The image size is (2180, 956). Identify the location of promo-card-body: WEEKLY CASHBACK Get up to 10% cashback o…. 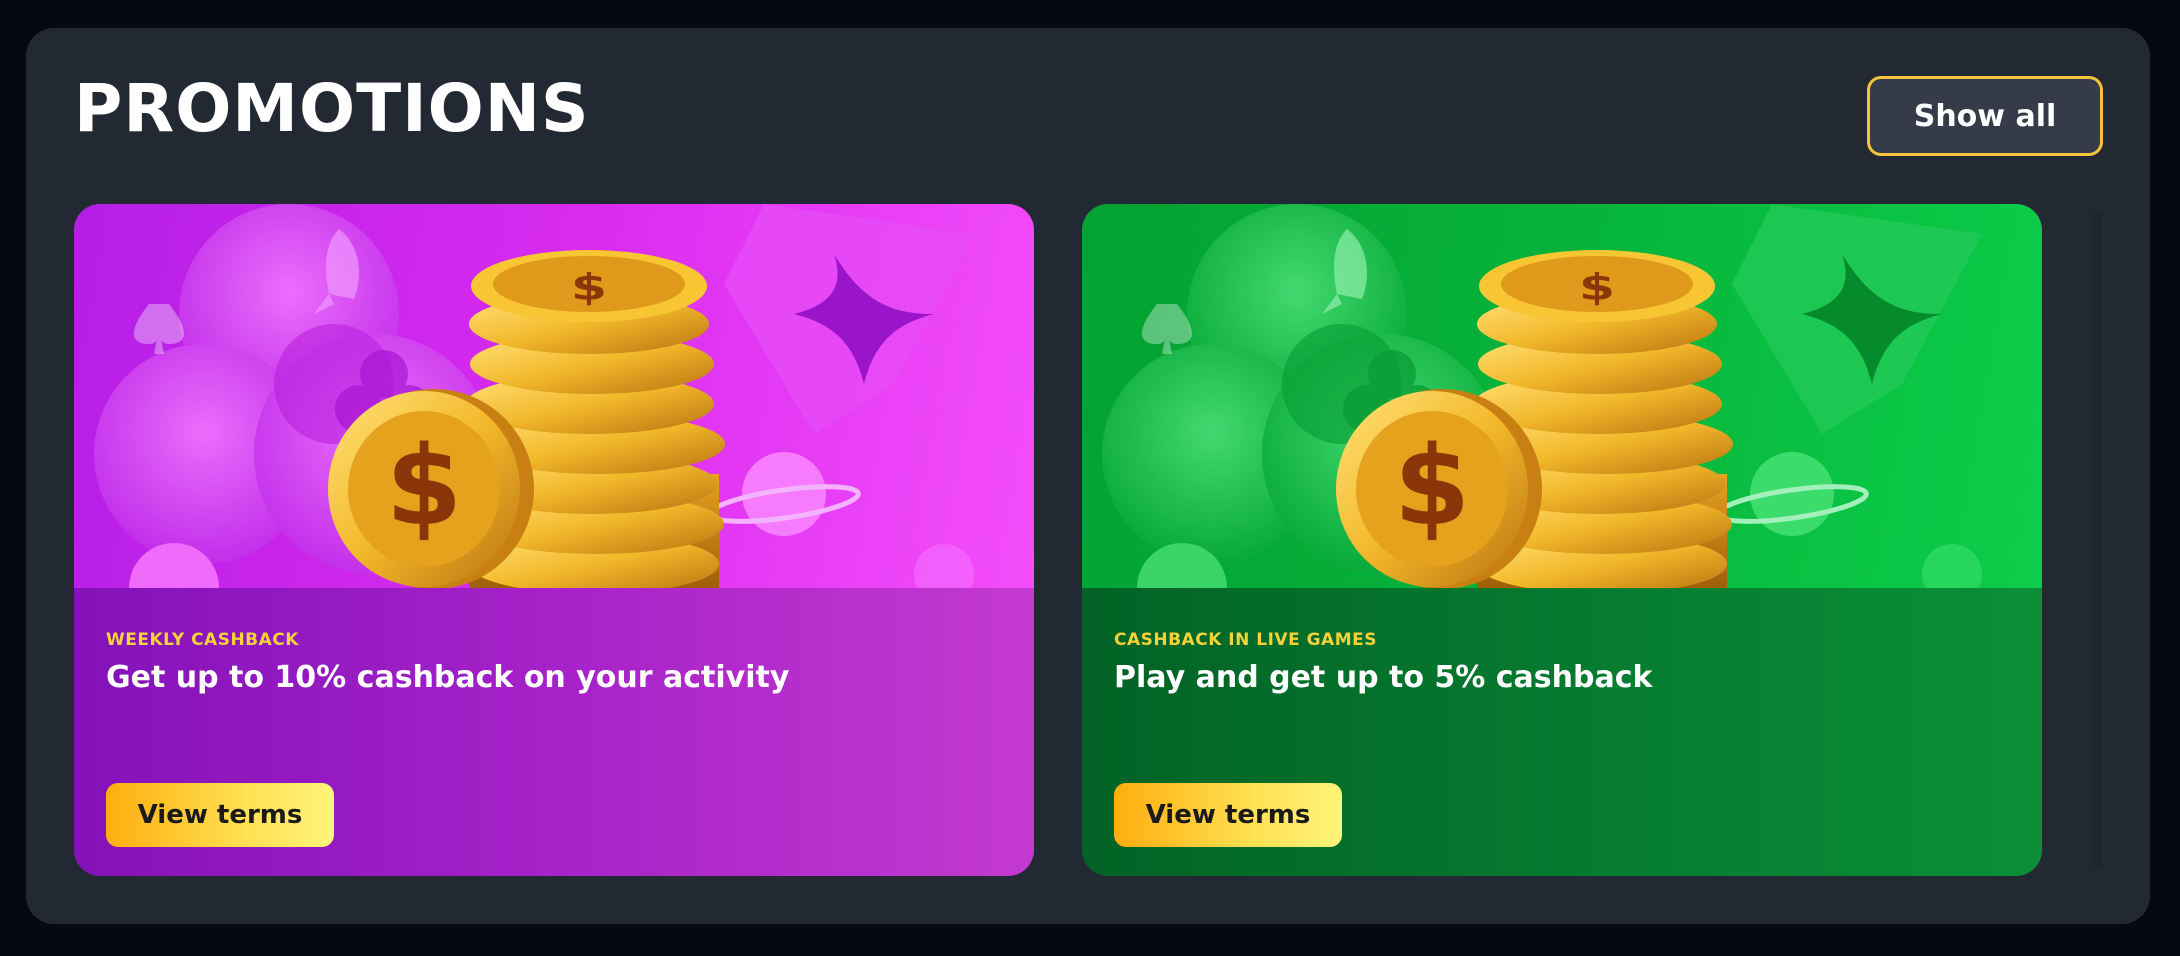
(554, 732).